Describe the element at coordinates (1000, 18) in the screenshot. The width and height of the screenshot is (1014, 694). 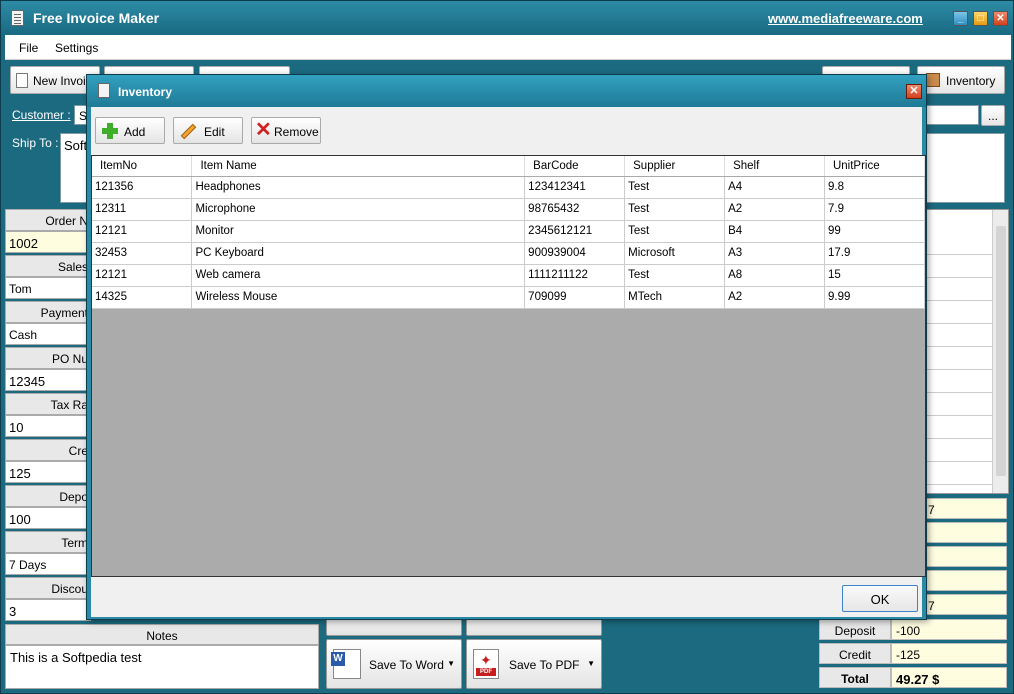
I see `close-button: ✕` at that location.